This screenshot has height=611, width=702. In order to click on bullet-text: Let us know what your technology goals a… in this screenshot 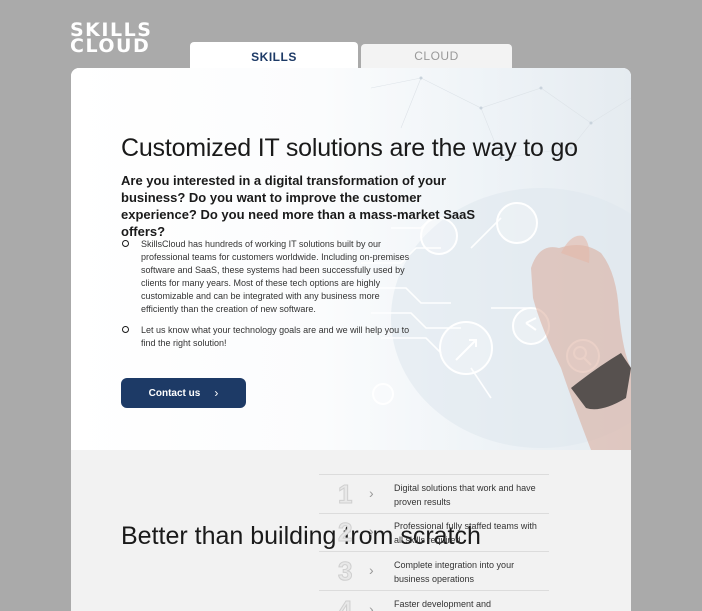, I will do `click(275, 336)`.